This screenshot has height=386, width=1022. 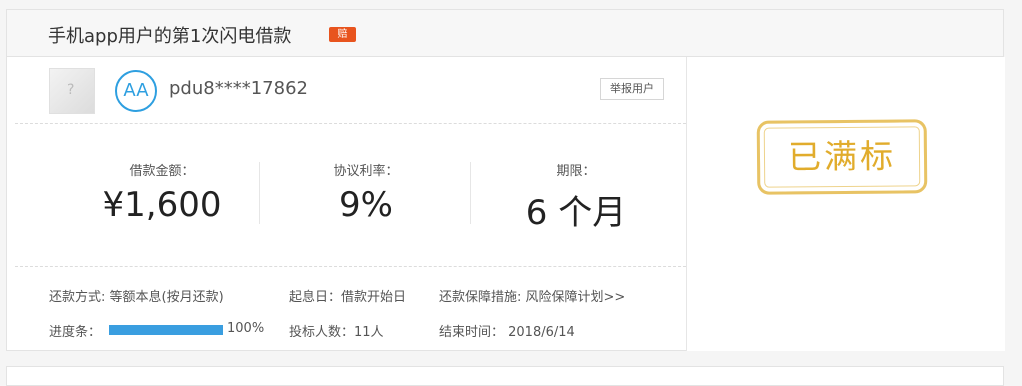 I want to click on fully-funded-stamp: 已满标, so click(x=842, y=157).